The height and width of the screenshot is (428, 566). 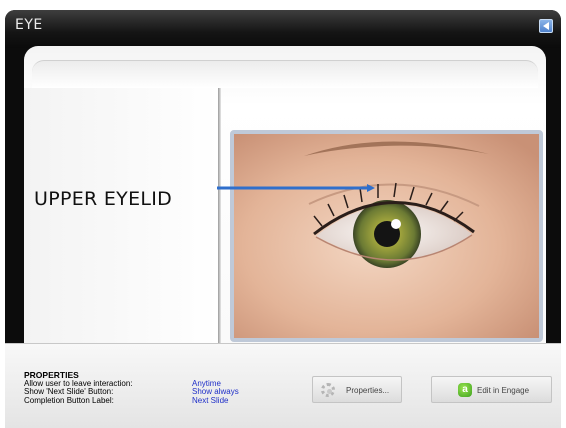 I want to click on card-header-bevel, so click(x=285, y=74).